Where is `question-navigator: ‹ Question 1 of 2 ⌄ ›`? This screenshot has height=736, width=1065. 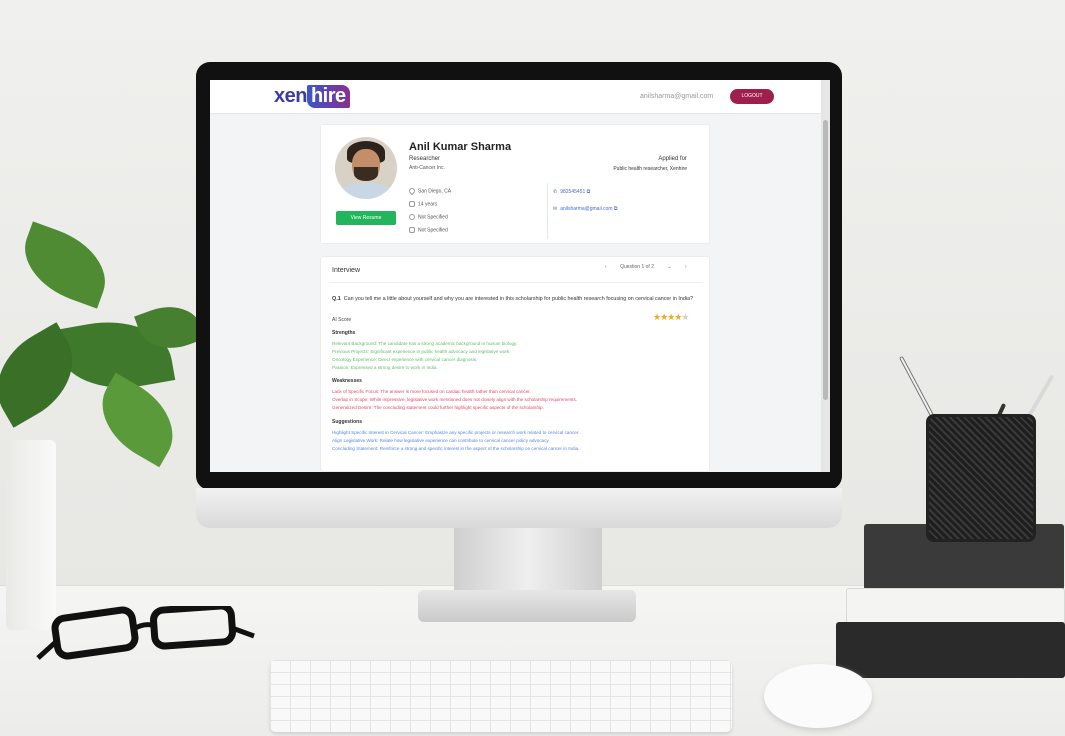
question-navigator: ‹ Question 1 of 2 ⌄ › is located at coordinates (646, 267).